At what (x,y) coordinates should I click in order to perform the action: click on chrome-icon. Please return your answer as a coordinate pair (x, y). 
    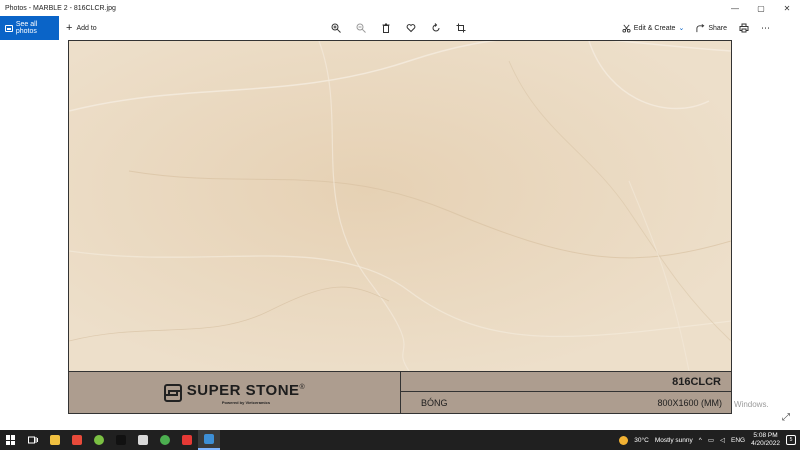
    Looking at the image, I should click on (165, 440).